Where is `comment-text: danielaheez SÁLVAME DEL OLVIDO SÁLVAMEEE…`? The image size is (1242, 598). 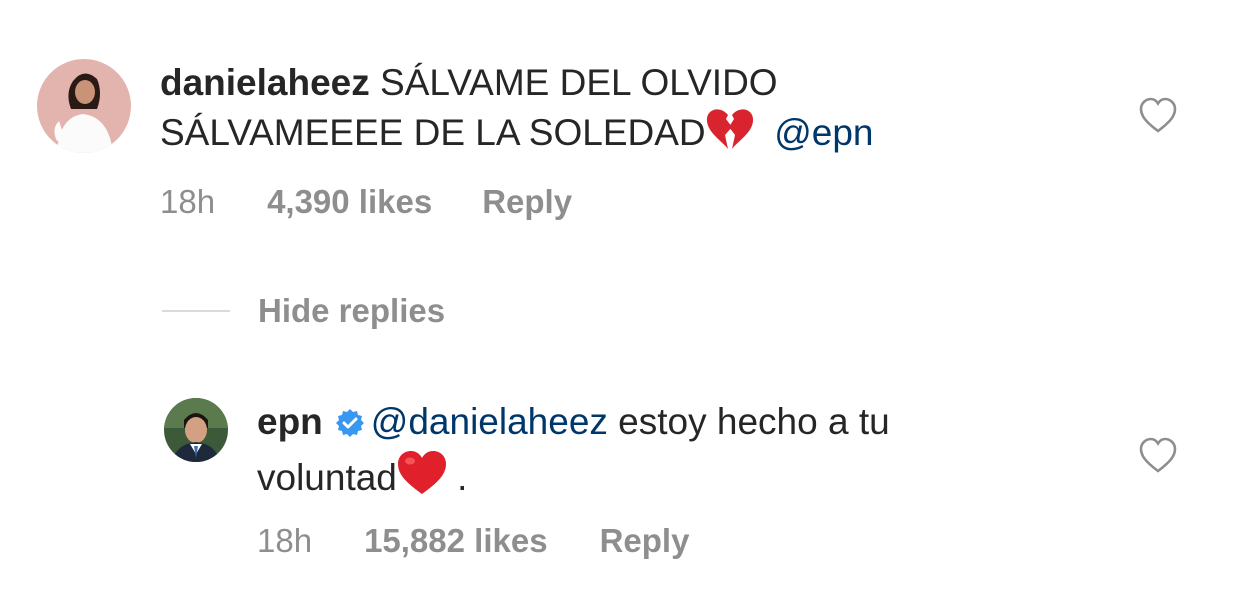
comment-text: danielaheez SÁLVAME DEL OLVIDO SÁLVAMEEE… is located at coordinates (640, 110).